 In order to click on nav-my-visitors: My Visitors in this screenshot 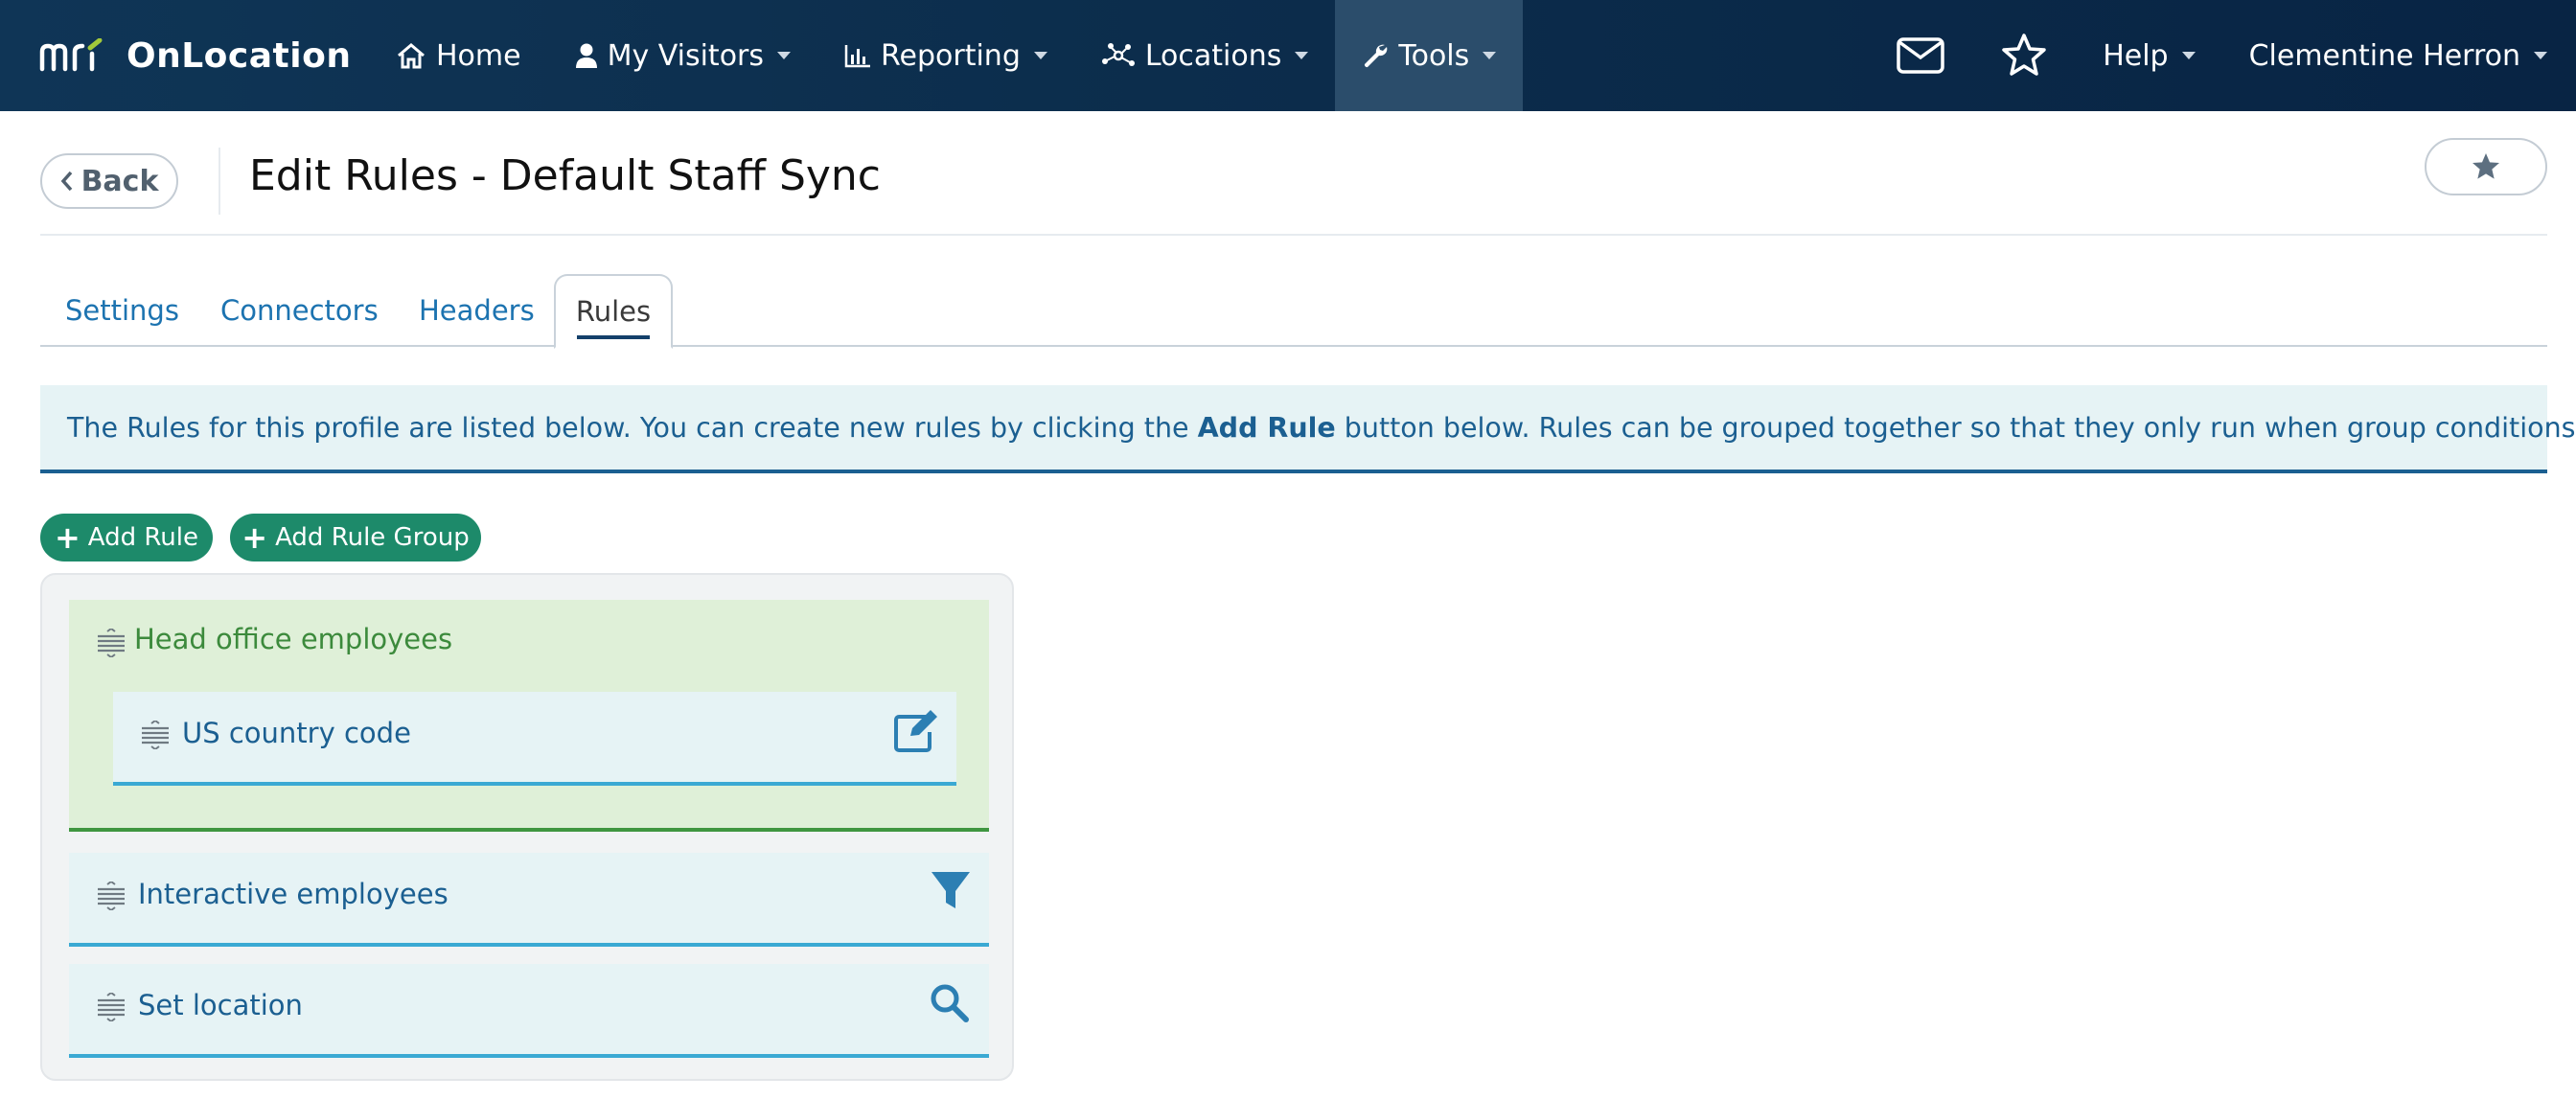, I will do `click(682, 55)`.